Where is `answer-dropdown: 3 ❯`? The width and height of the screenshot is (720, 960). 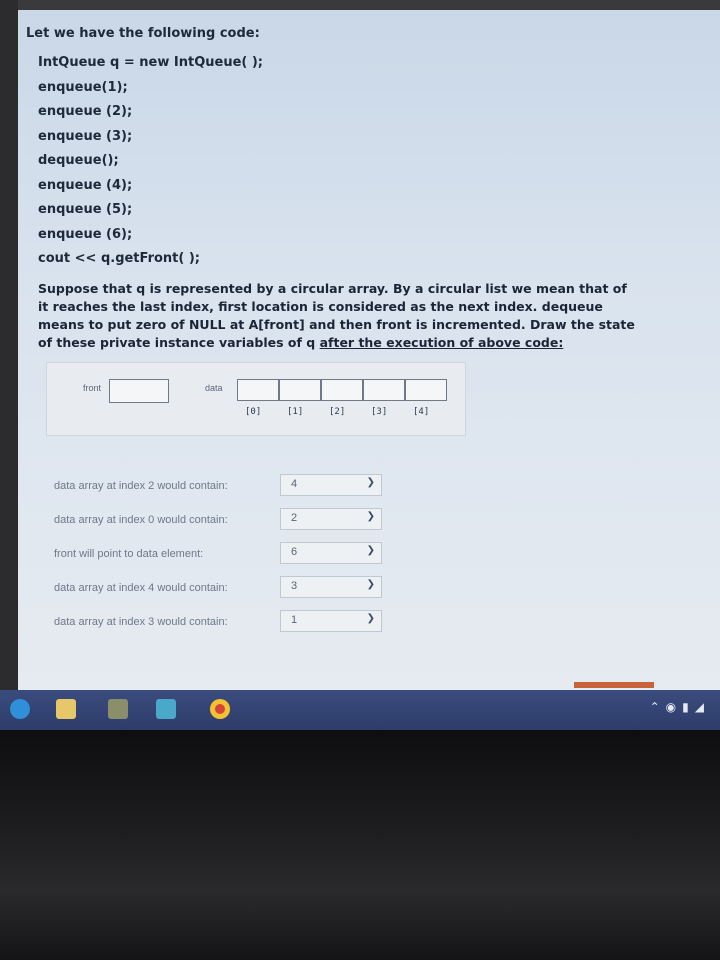 answer-dropdown: 3 ❯ is located at coordinates (331, 587).